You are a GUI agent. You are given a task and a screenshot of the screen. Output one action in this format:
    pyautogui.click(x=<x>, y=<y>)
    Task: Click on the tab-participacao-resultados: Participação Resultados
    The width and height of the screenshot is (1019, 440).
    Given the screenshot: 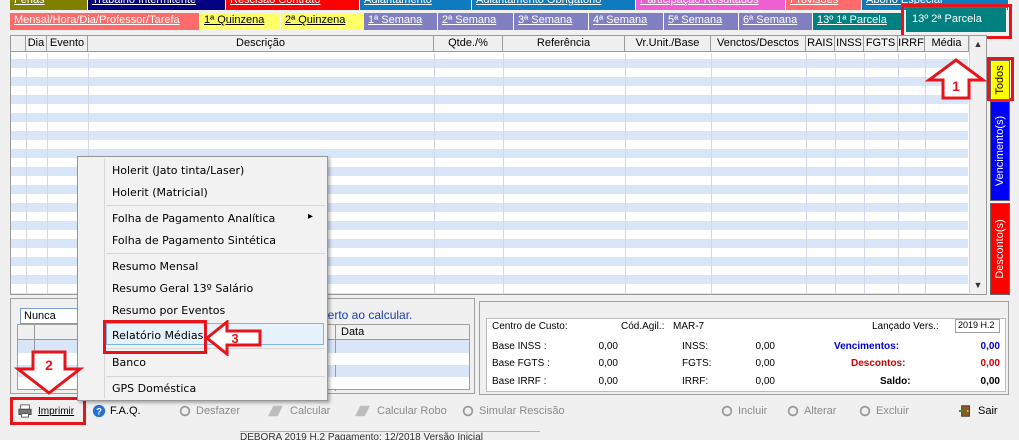 What is the action you would take?
    pyautogui.click(x=711, y=5)
    